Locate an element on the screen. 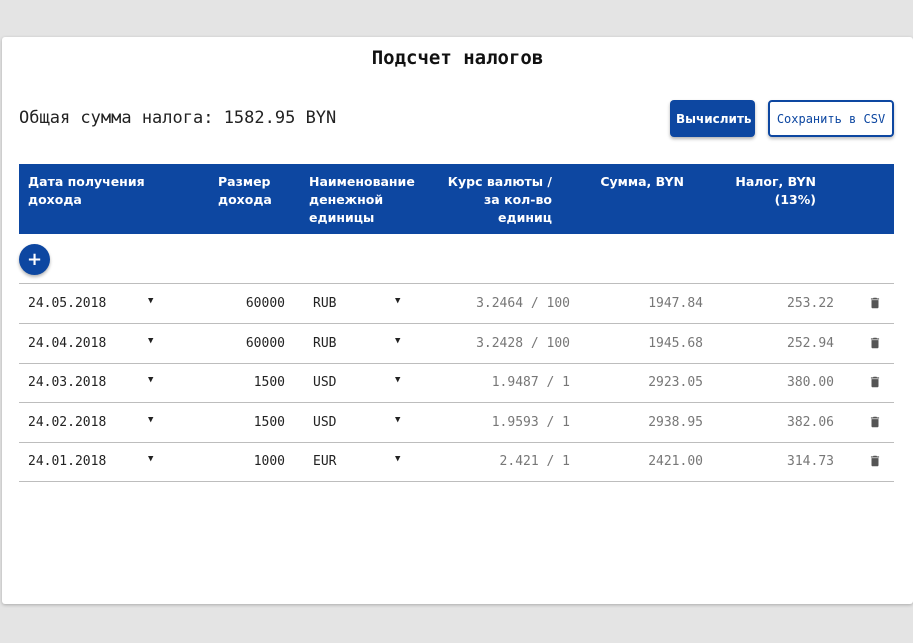 This screenshot has width=913, height=643. rate-value: 1.9593 / 1 is located at coordinates (530, 422).